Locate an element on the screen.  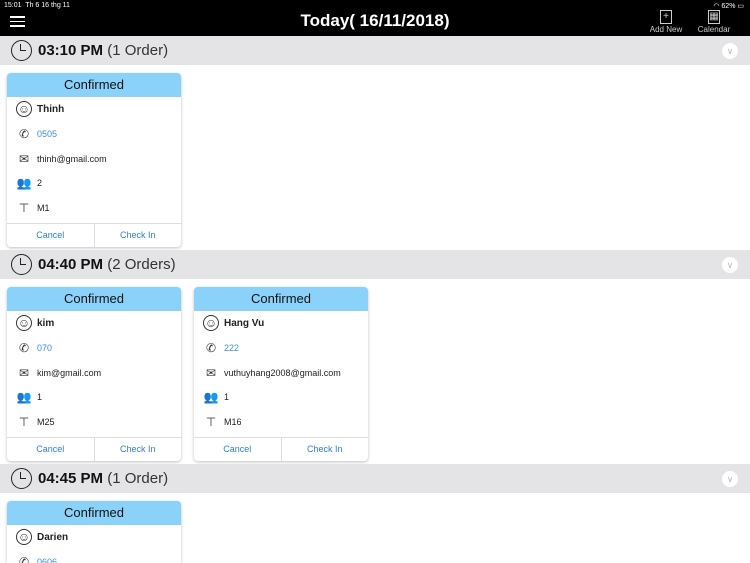
group-time: 04:45 PM is located at coordinates (71, 478).